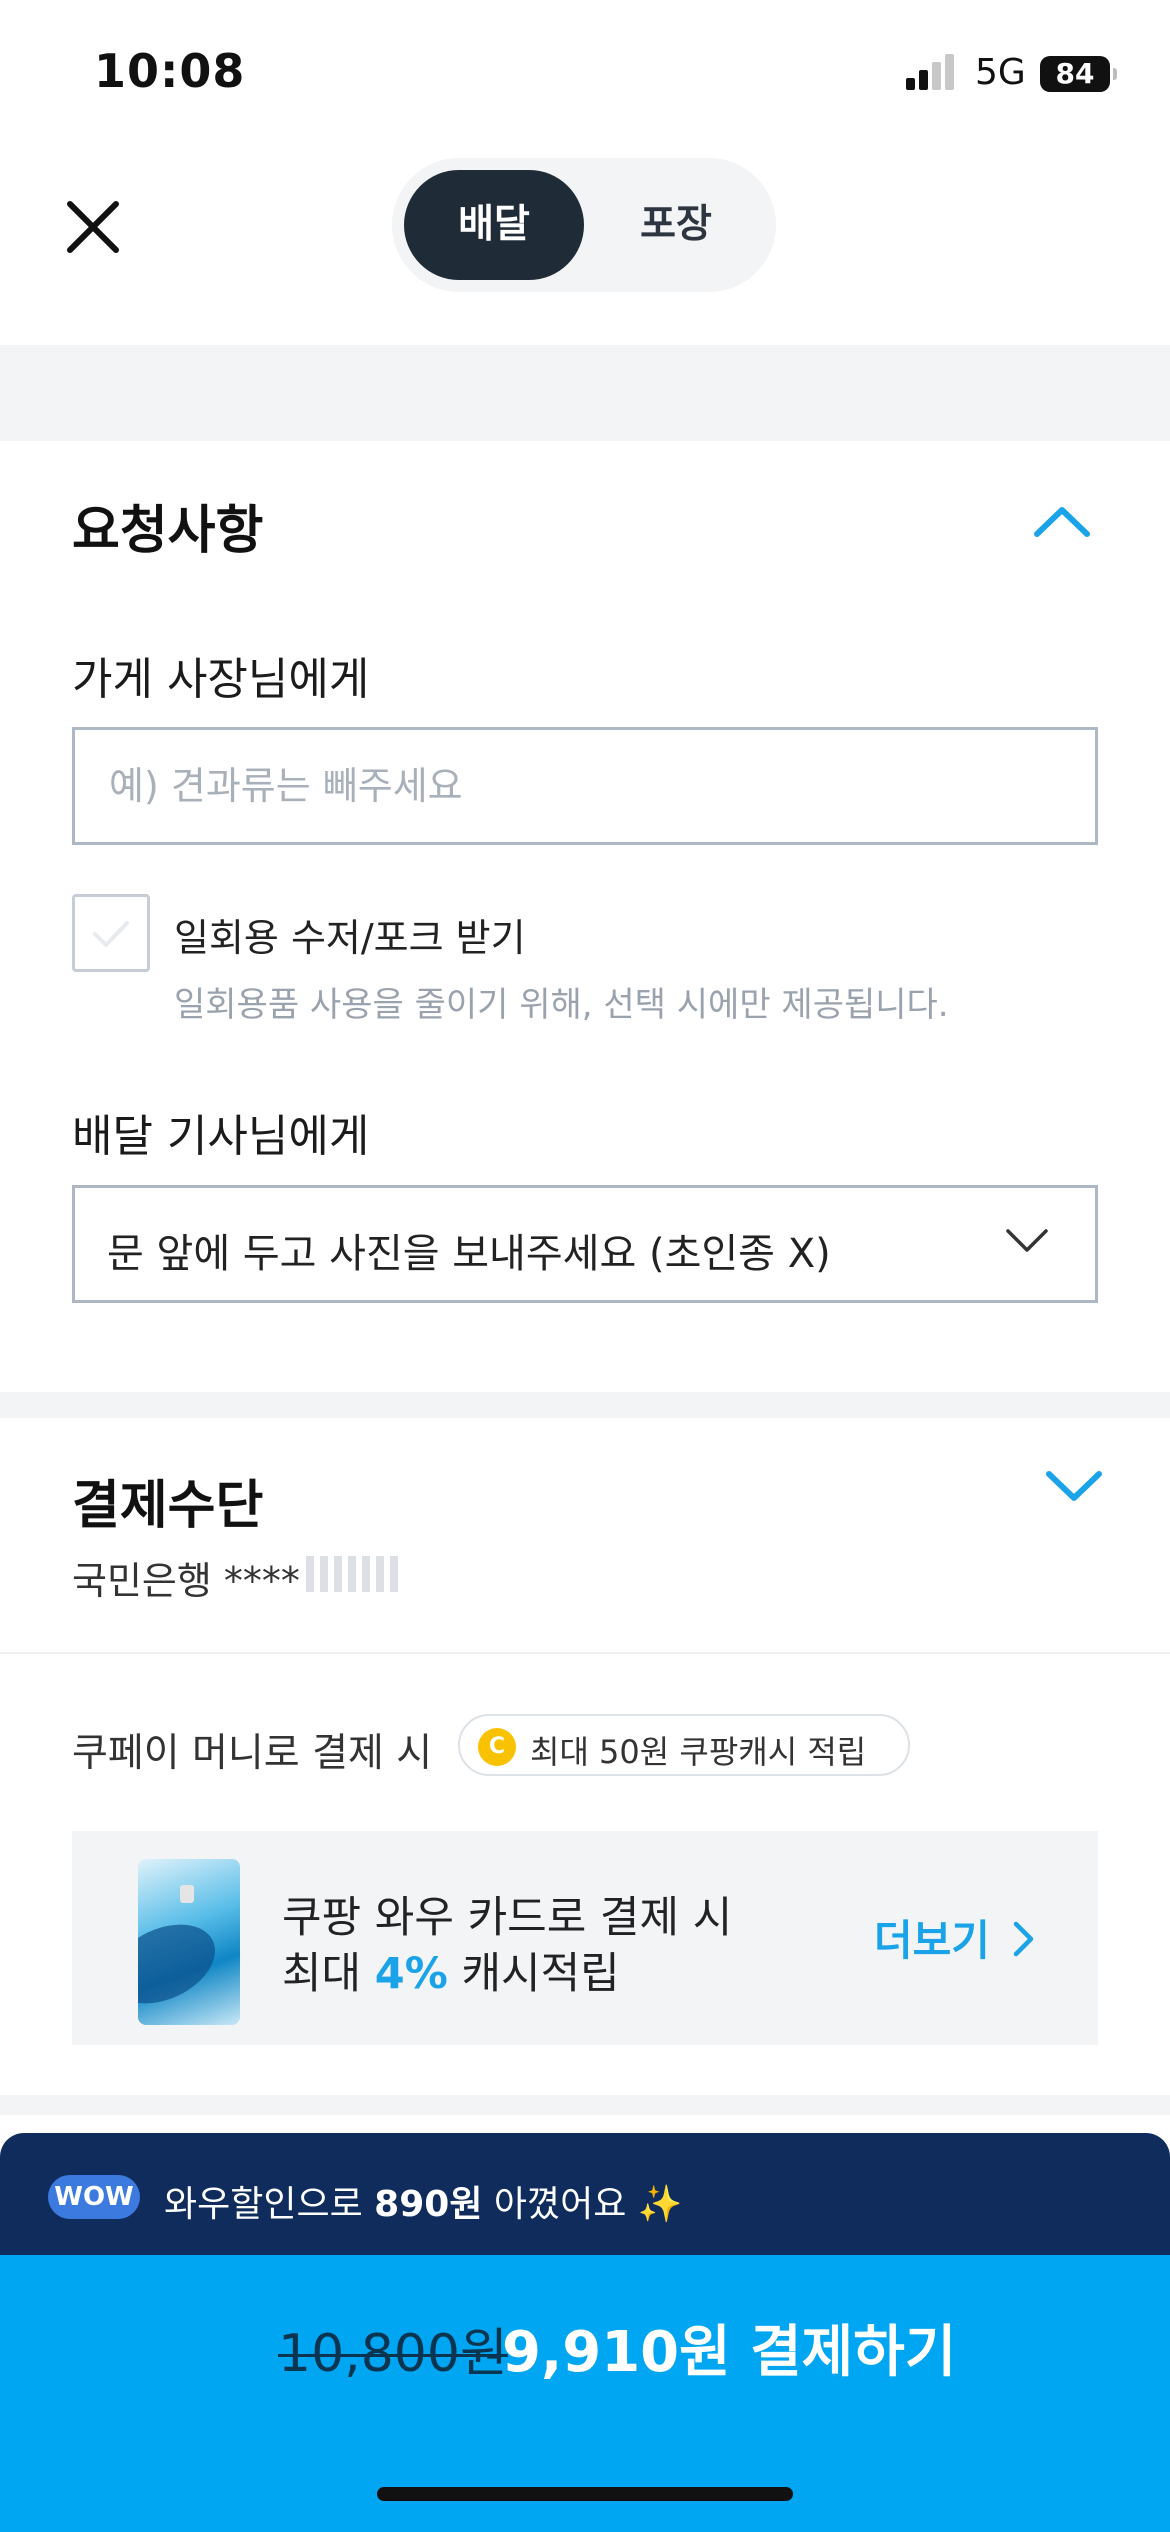 This screenshot has height=2532, width=1170. I want to click on wow-savings-text: 와우할인으로 890원 아꼈어요 ✨, so click(423, 2201).